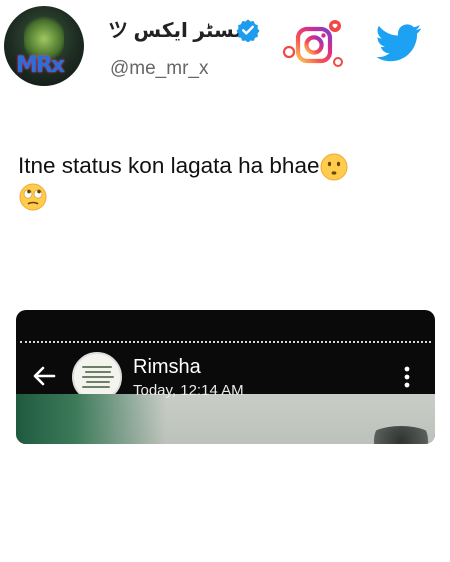 The height and width of the screenshot is (562, 450). Describe the element at coordinates (334, 167) in the screenshot. I see `hushed-face-emoji` at that location.